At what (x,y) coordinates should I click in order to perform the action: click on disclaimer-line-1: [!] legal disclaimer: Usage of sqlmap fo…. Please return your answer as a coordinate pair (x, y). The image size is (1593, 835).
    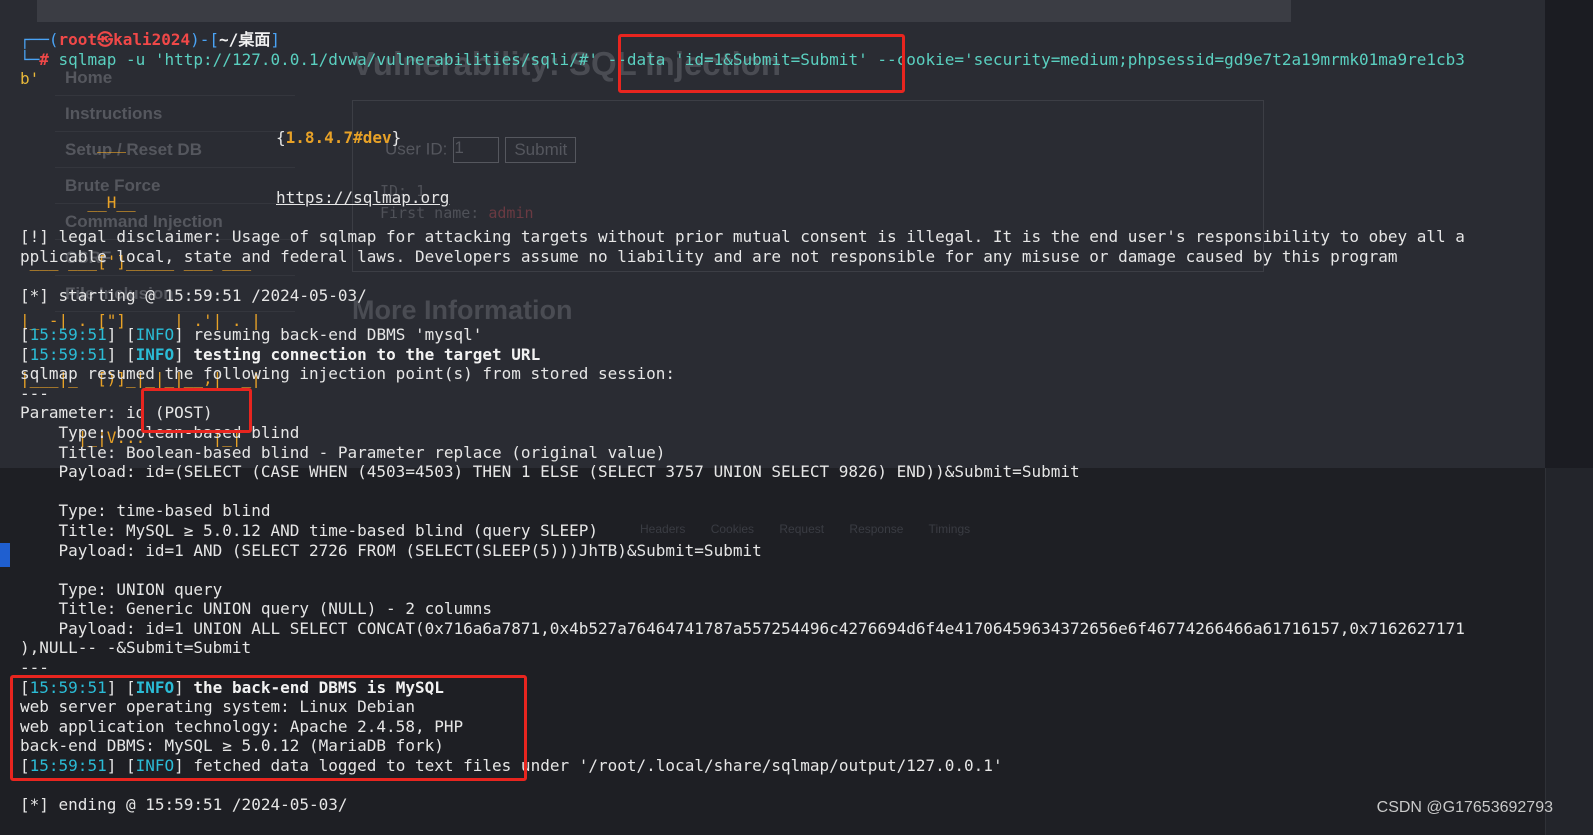
    Looking at the image, I should click on (742, 236).